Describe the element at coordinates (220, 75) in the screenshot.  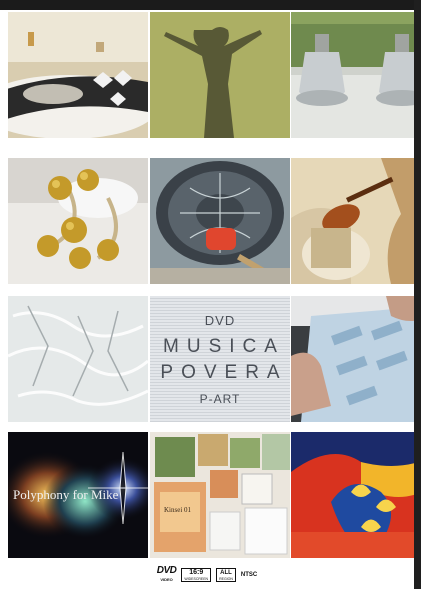
I see `photo-shadow-on-grass` at that location.